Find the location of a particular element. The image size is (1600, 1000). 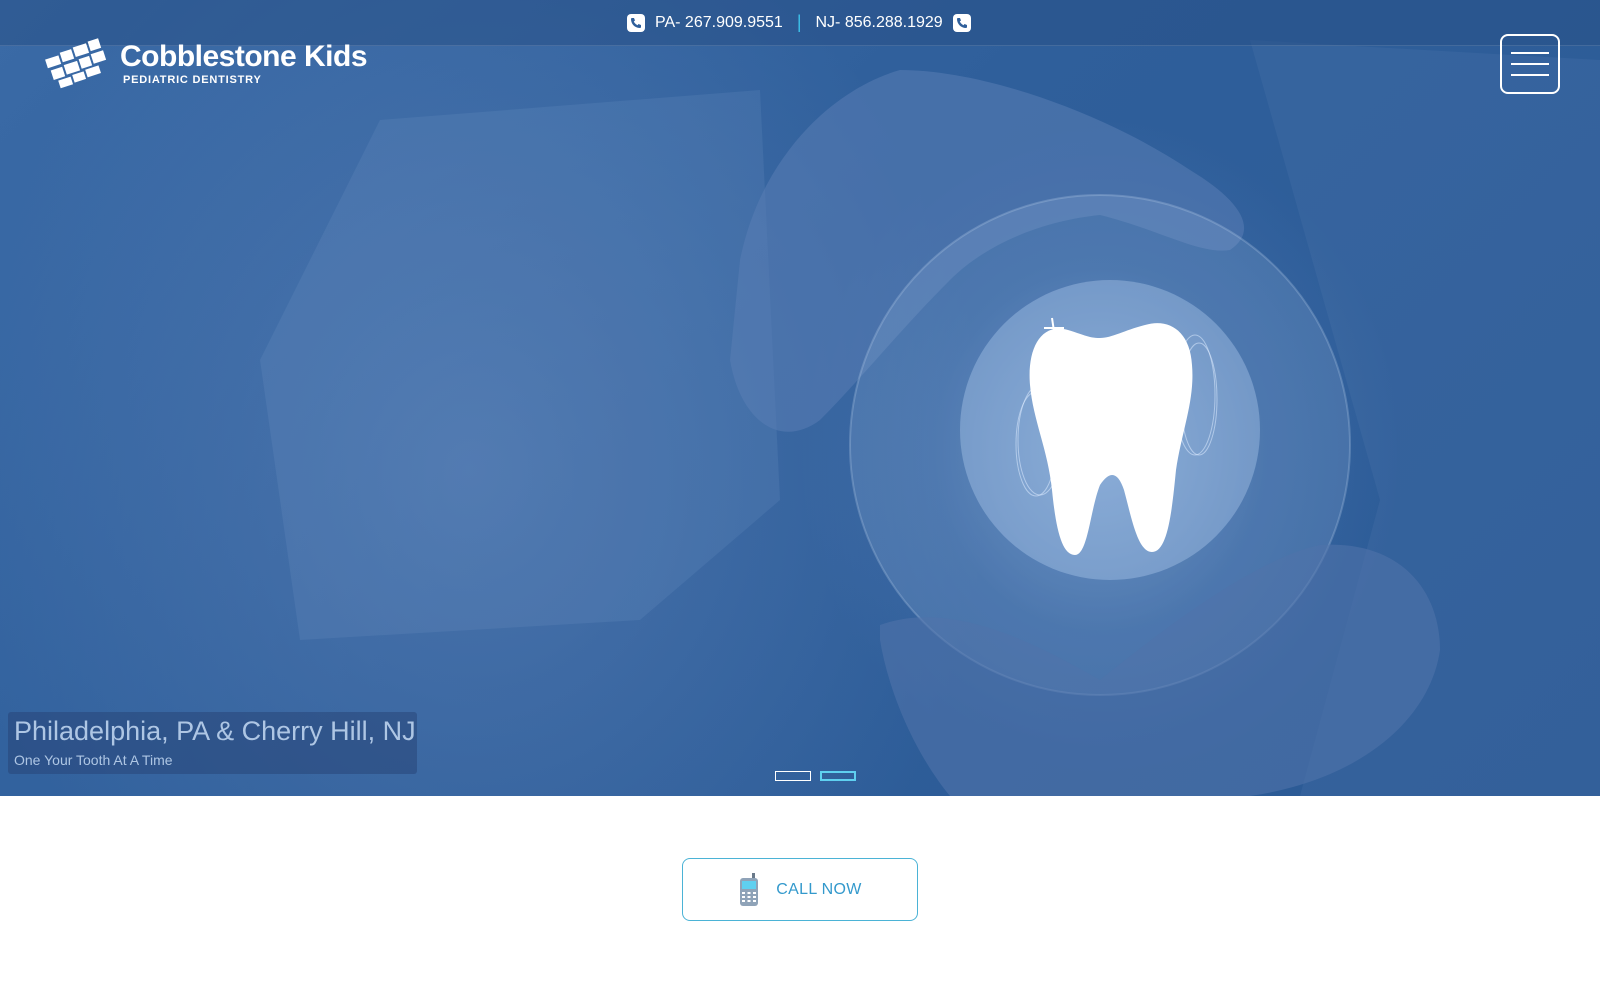

pa-phone-link: PA- 267.909.9551 is located at coordinates (719, 23).